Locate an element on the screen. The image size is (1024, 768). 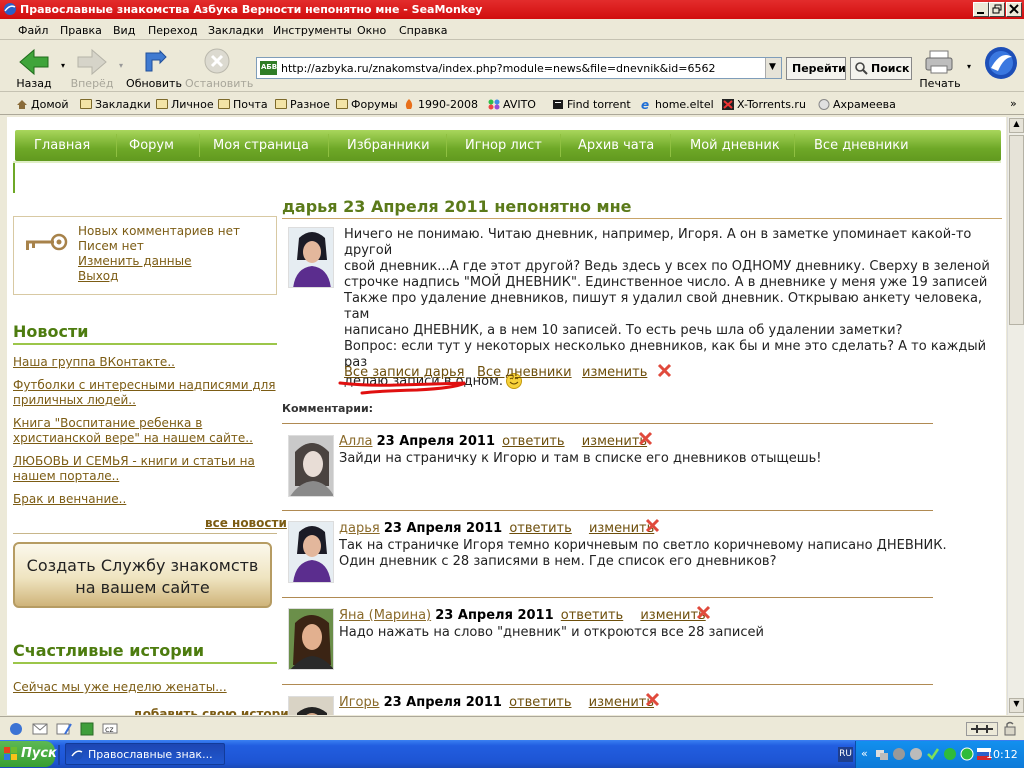
tray-security-icon is located at coordinates (916, 754).